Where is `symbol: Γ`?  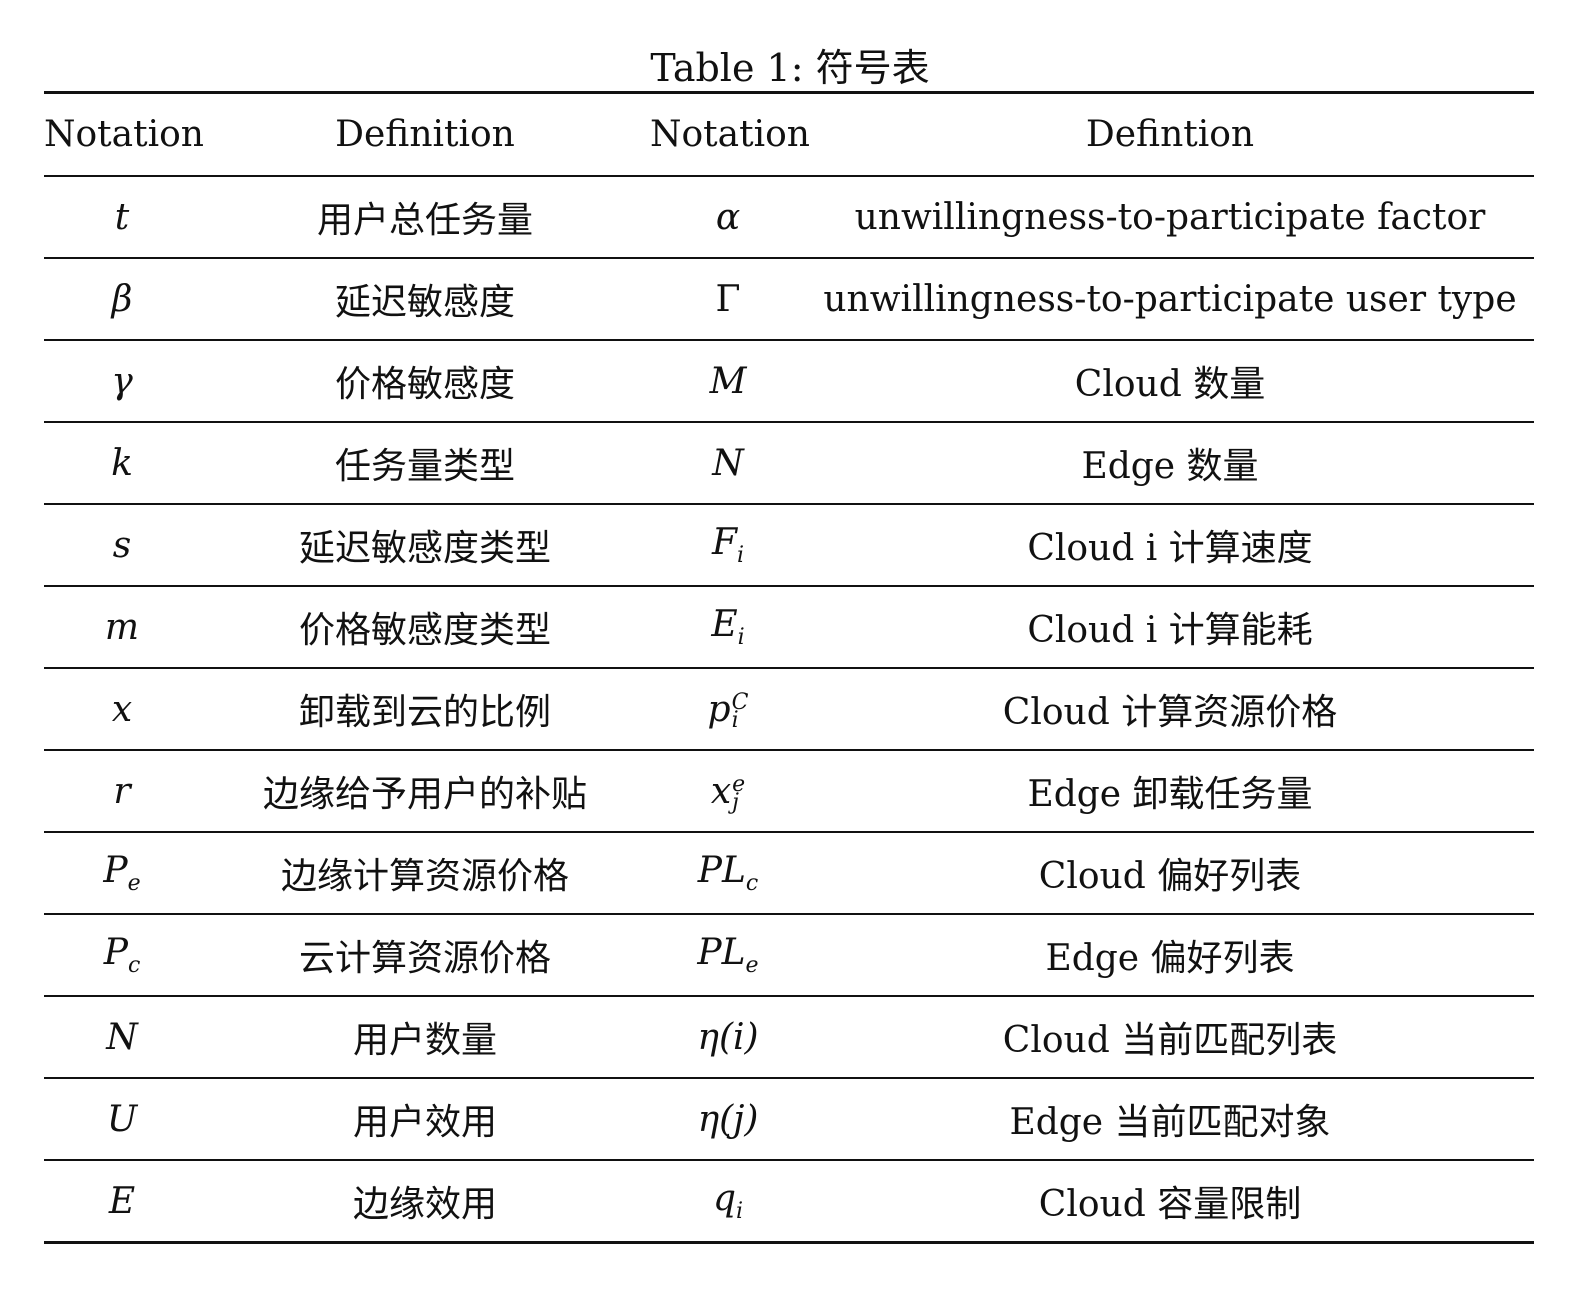
symbol: Γ is located at coordinates (728, 299).